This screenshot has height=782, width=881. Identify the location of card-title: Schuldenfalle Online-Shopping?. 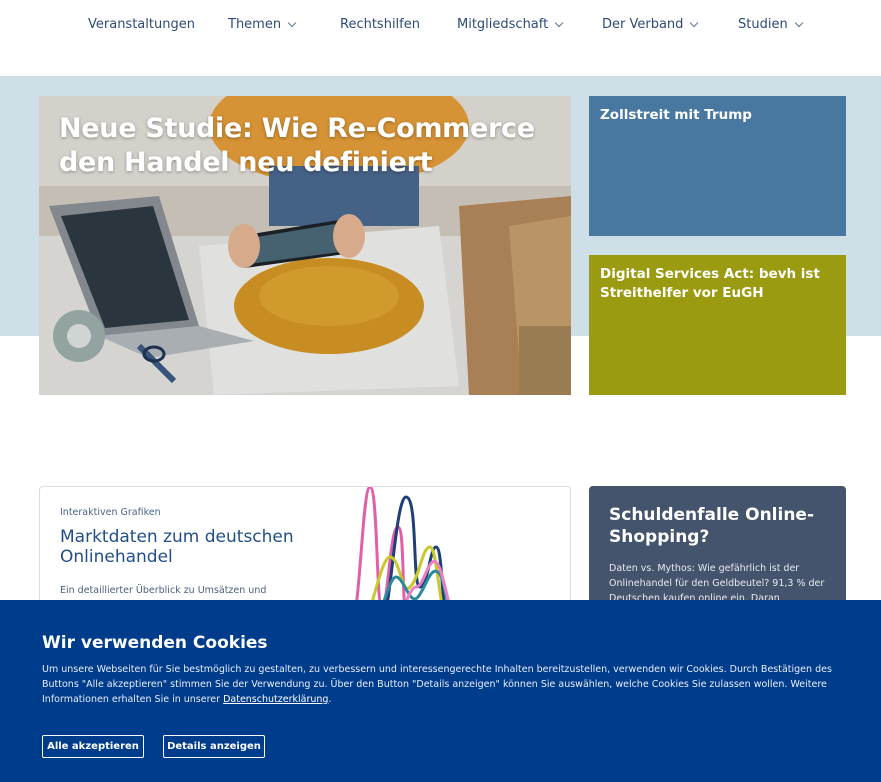
(712, 526).